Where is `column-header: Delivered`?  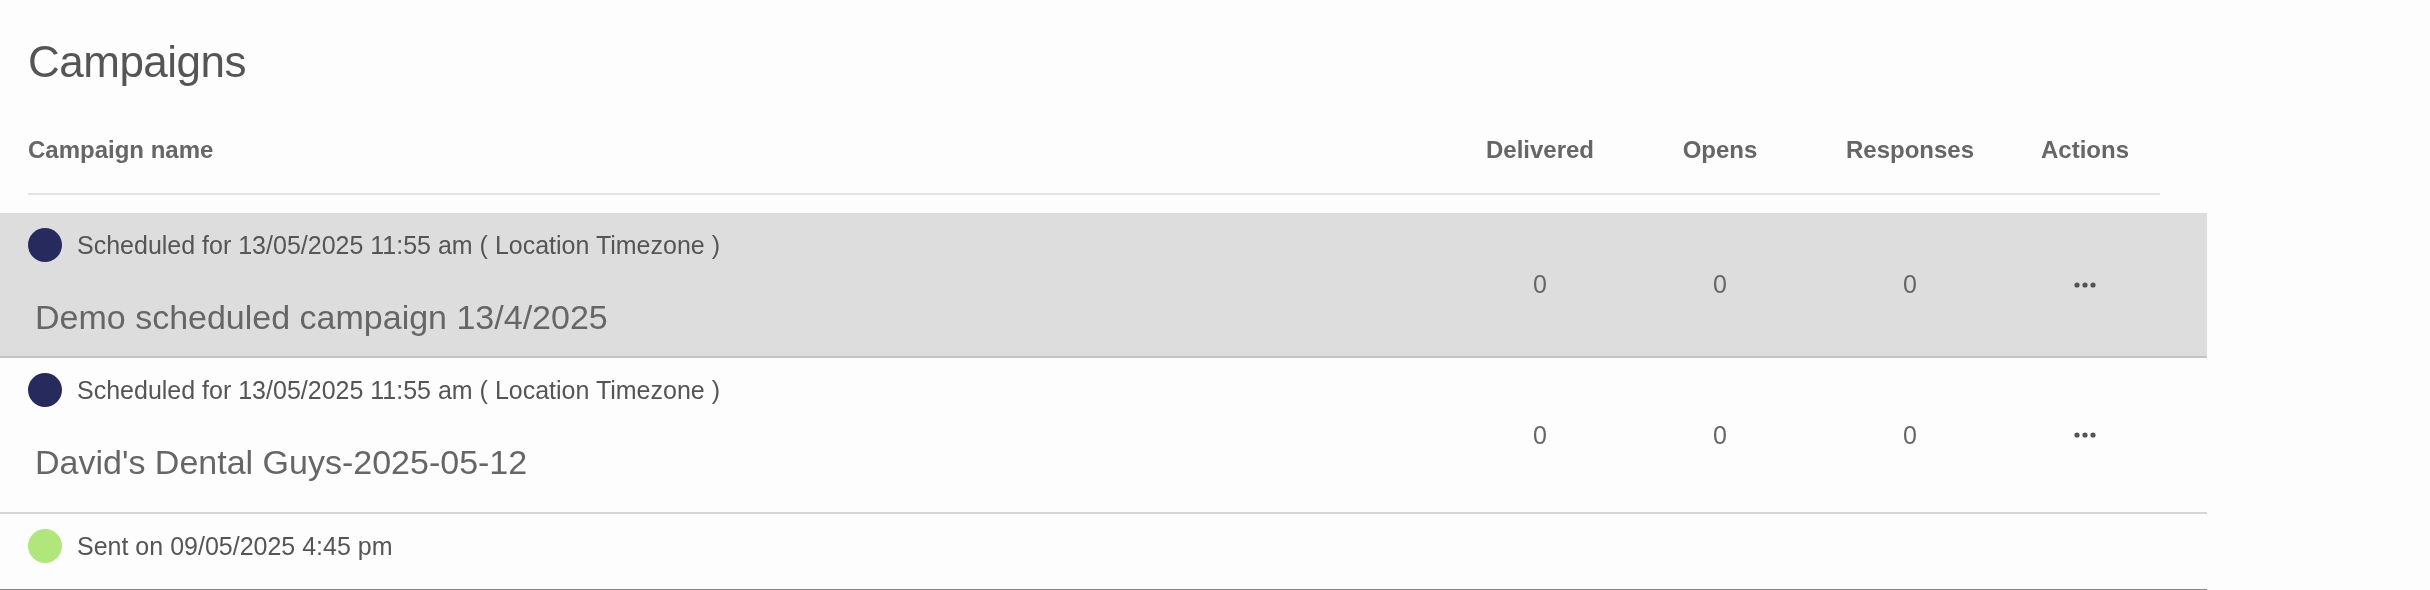
column-header: Delivered is located at coordinates (1540, 149).